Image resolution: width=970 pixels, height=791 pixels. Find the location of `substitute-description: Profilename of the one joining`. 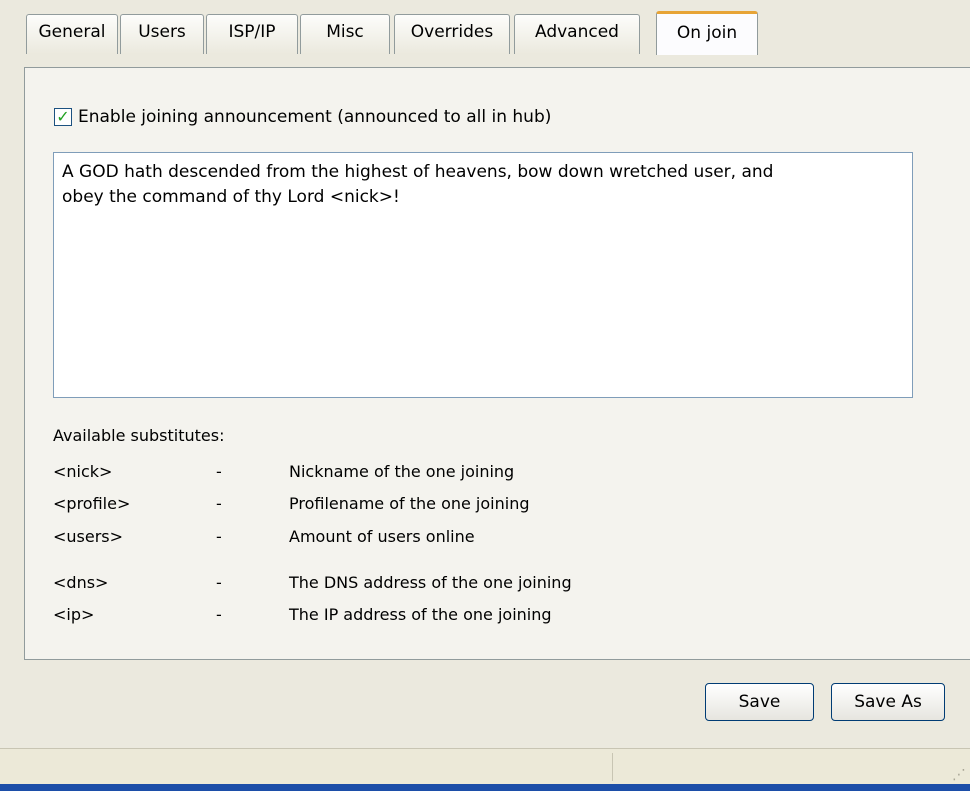

substitute-description: Profilename of the one joining is located at coordinates (409, 503).